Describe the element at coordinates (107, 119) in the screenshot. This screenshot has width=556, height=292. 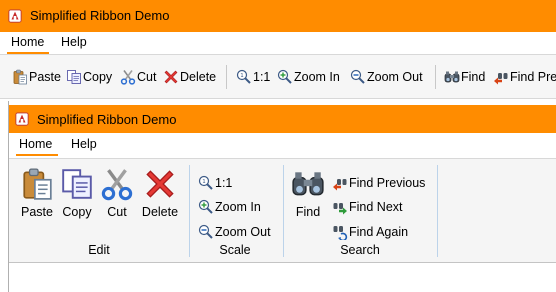
I see `inner-window-title: Simplified Ribbon Demo` at that location.